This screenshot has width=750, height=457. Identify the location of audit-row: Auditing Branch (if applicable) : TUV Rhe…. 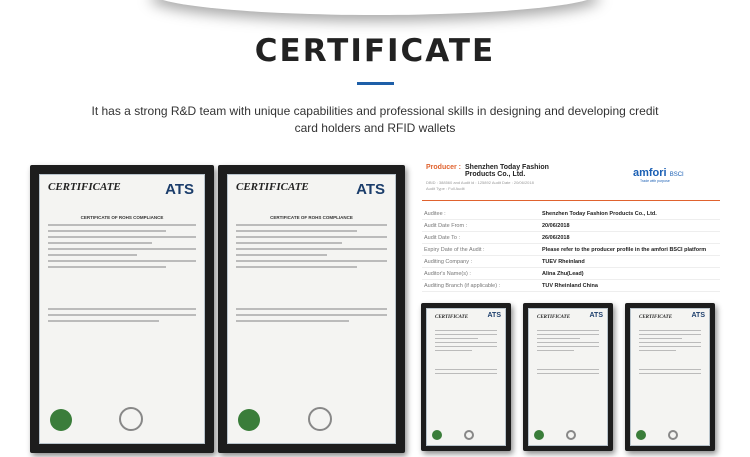
(571, 286).